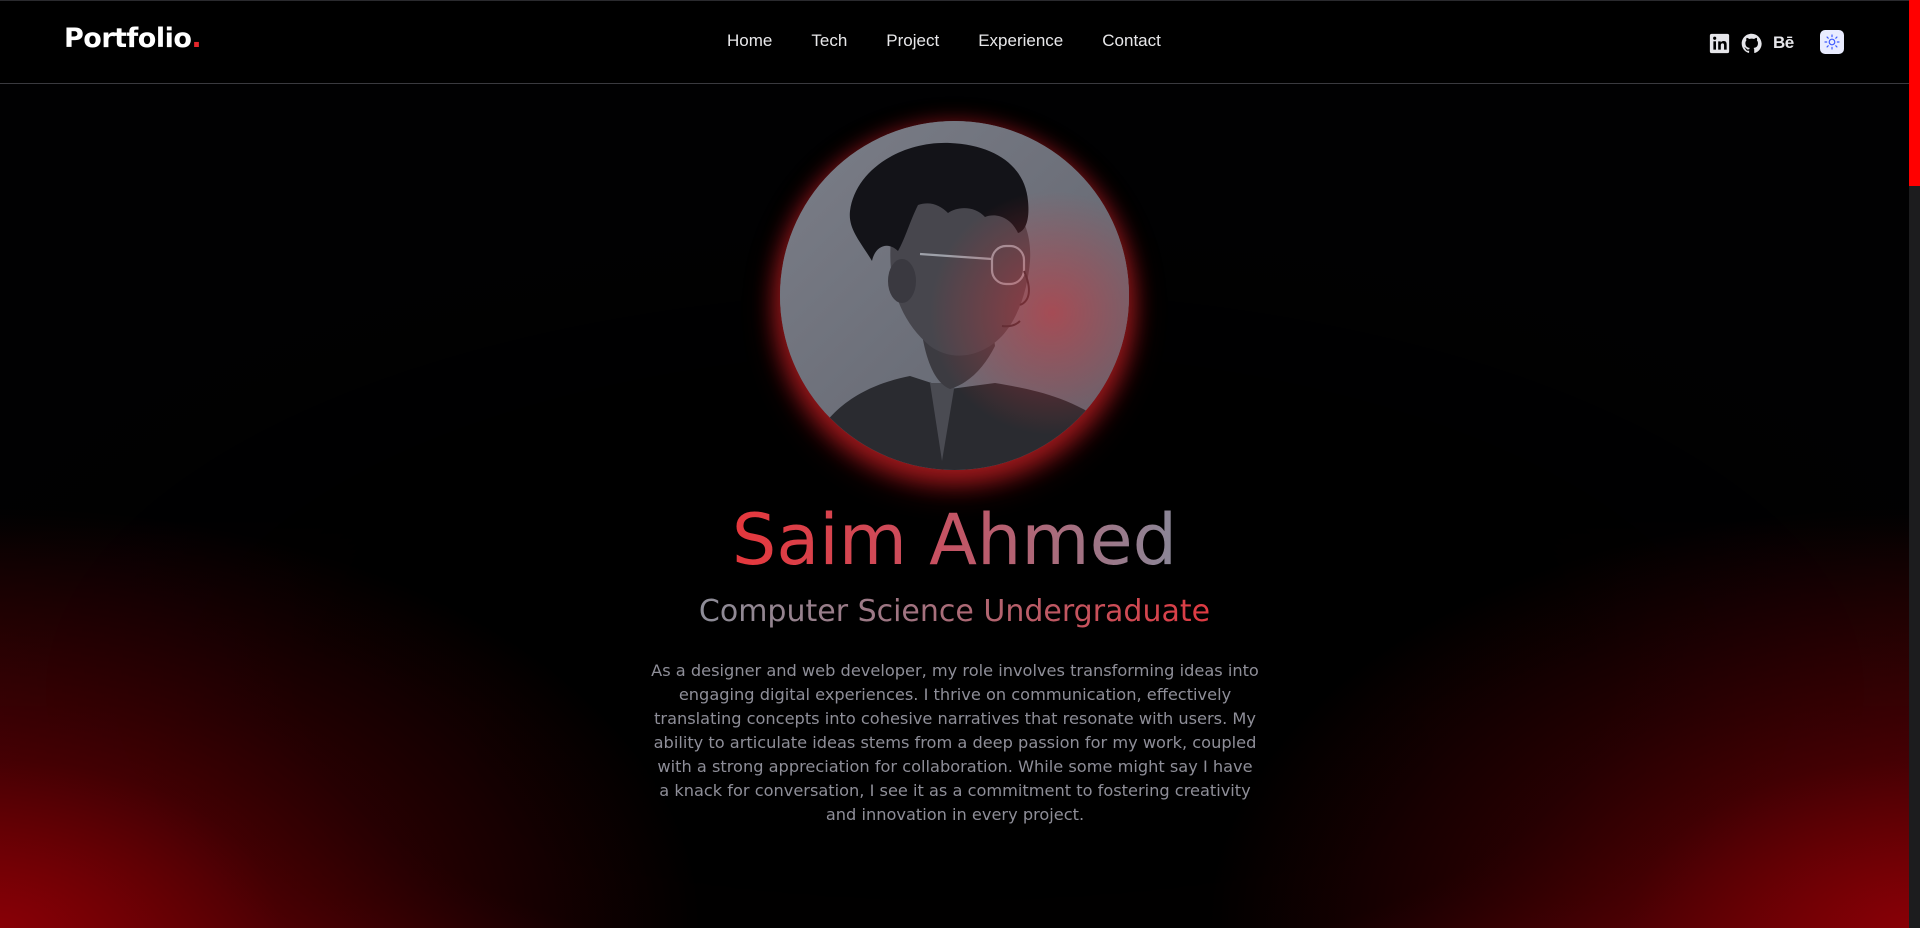 The height and width of the screenshot is (928, 1920). I want to click on hero-subtitle: Computer Science Undergraduate, so click(954, 612).